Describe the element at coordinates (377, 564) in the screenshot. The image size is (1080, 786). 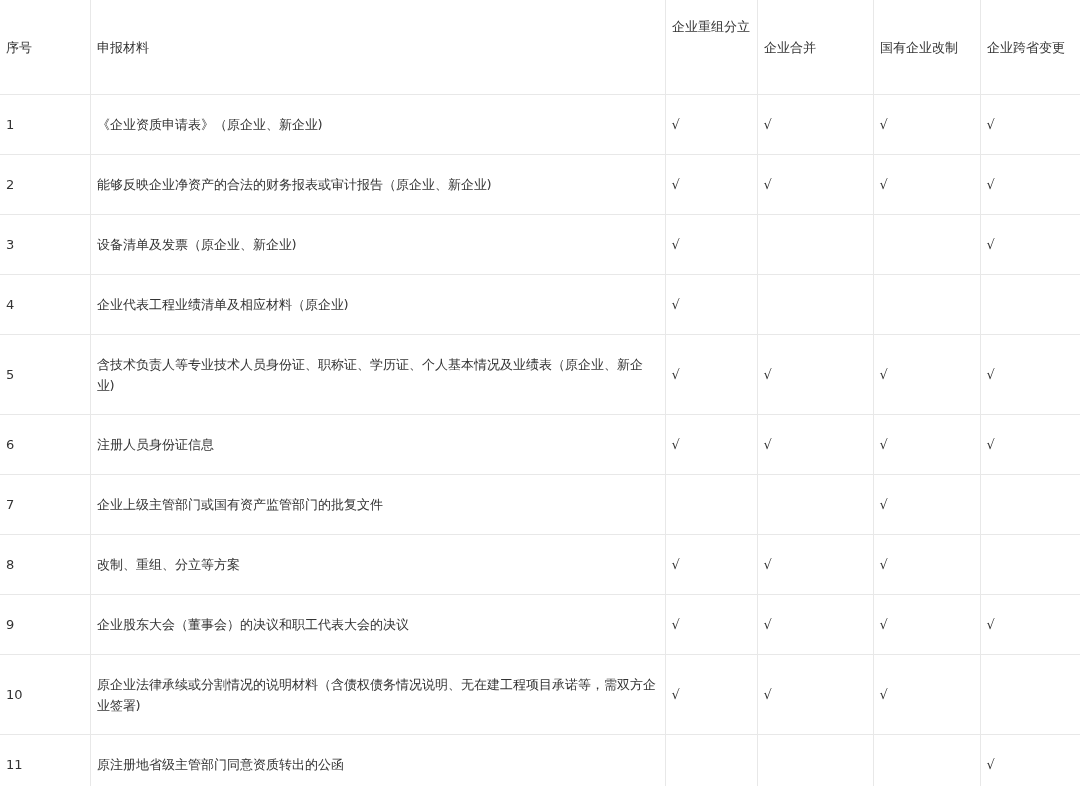
I see `material-cell: 改制、重组、分立等方案` at that location.